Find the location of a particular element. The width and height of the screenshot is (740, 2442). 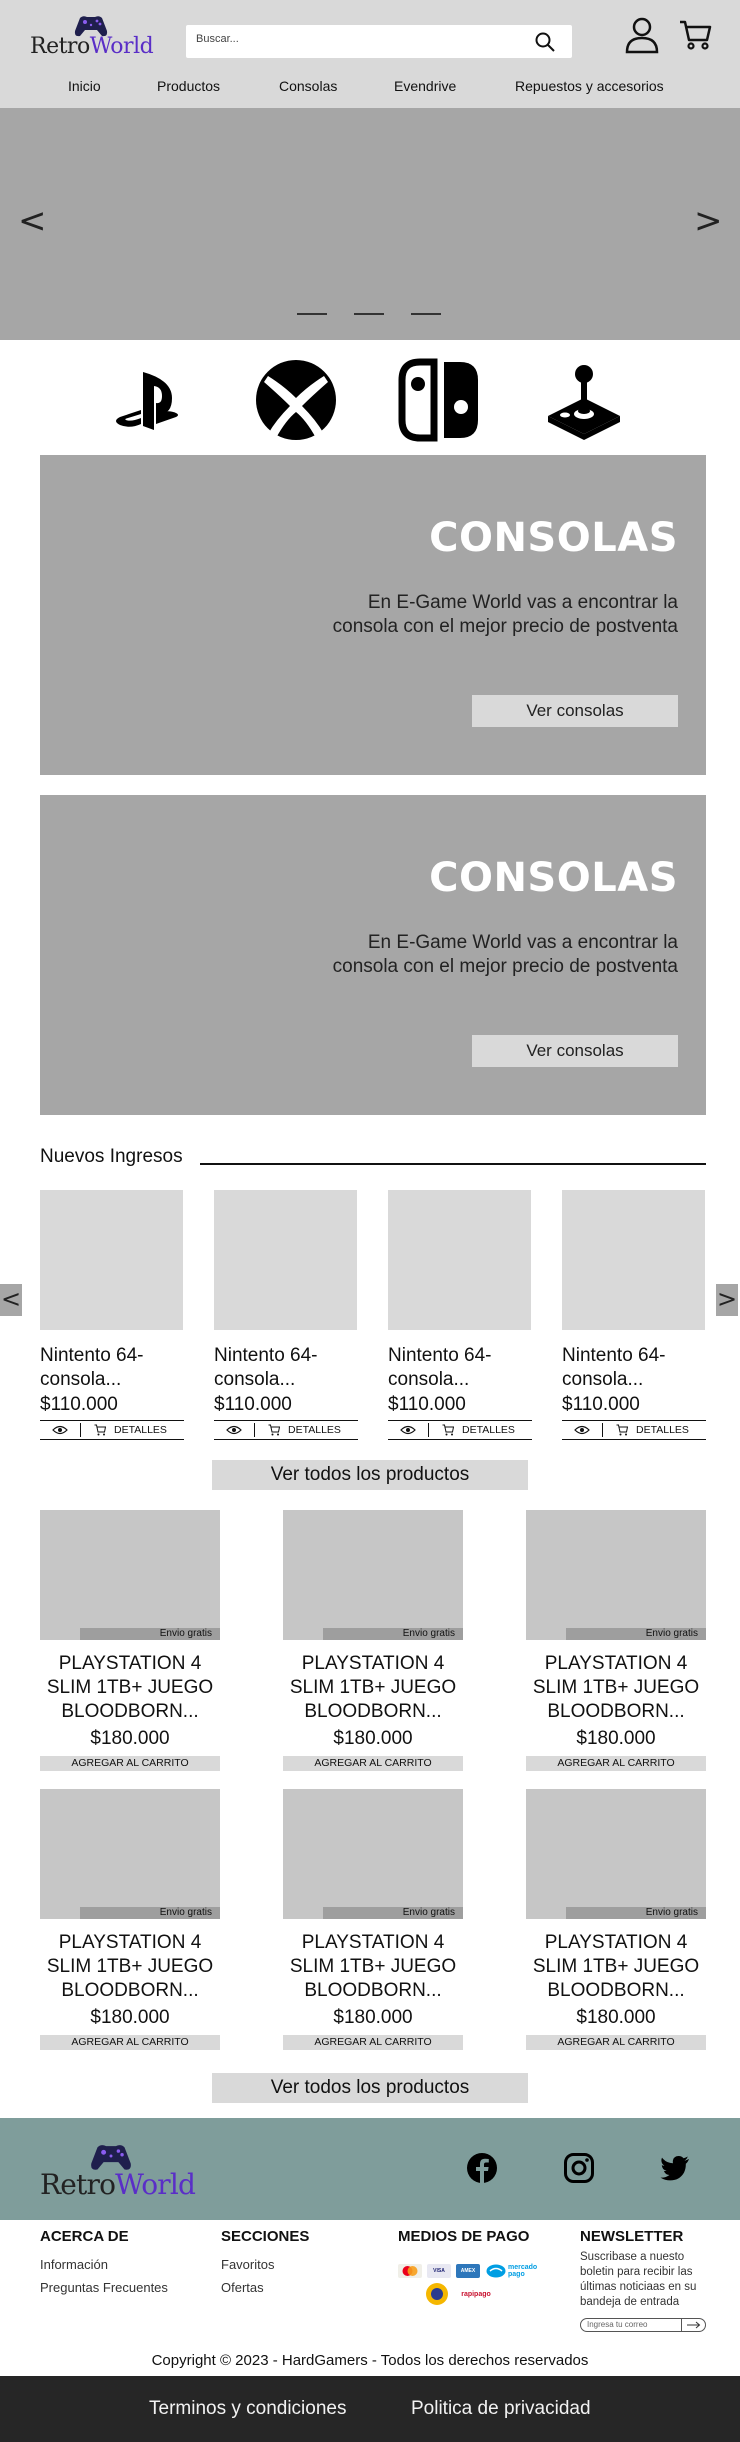

privacy-link: Politica de privacidad is located at coordinates (501, 2409).